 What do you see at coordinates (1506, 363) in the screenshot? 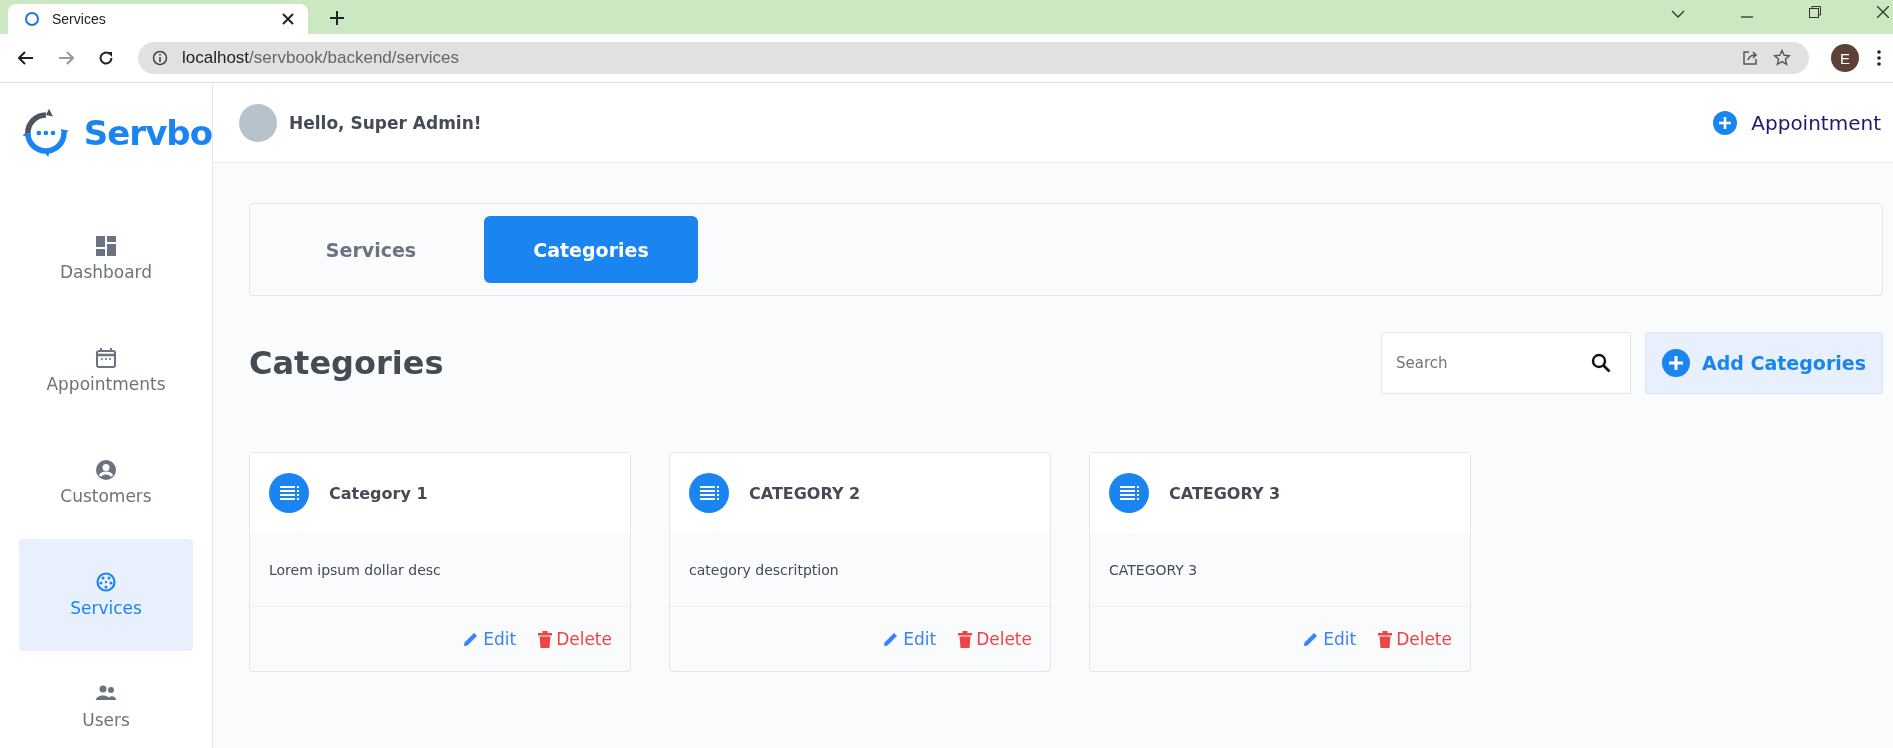
I see `search-field: Search` at bounding box center [1506, 363].